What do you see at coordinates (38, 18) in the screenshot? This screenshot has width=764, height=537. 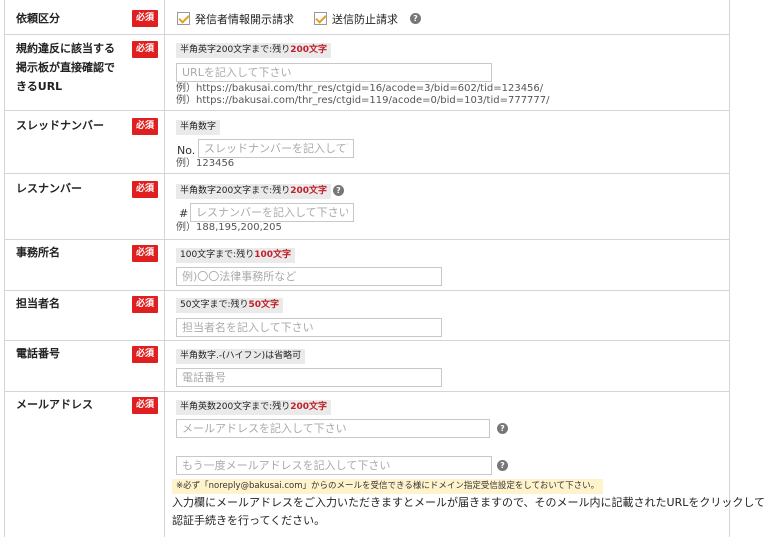 I see `field-label: 依頼区分` at bounding box center [38, 18].